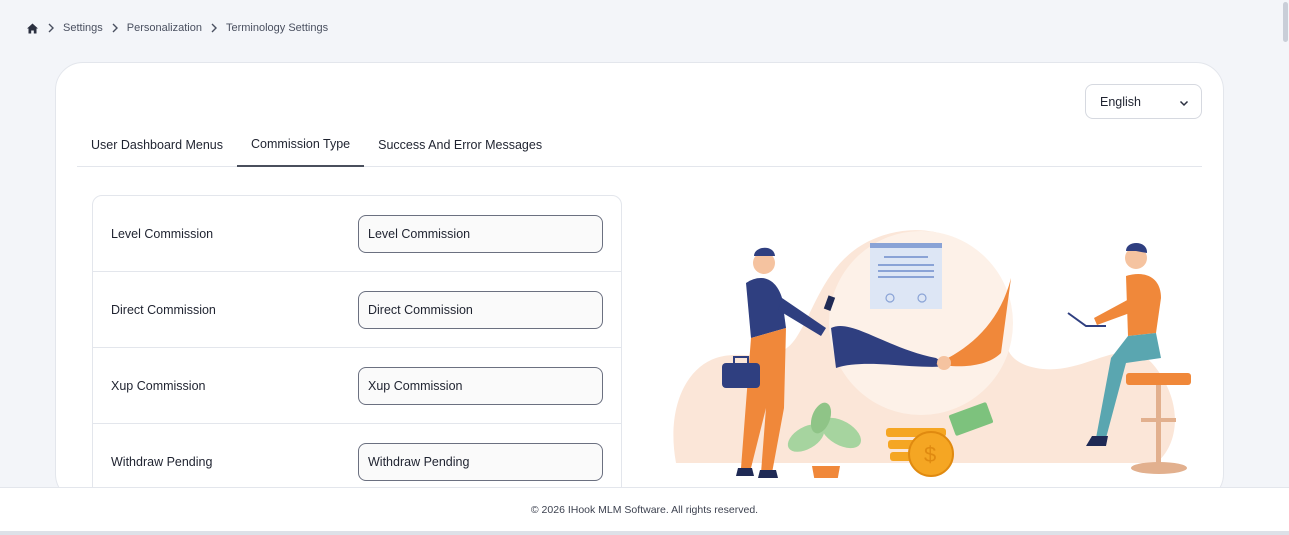 This screenshot has width=1289, height=535. Describe the element at coordinates (301, 145) in the screenshot. I see `tab-commission-type: Commission Type` at that location.